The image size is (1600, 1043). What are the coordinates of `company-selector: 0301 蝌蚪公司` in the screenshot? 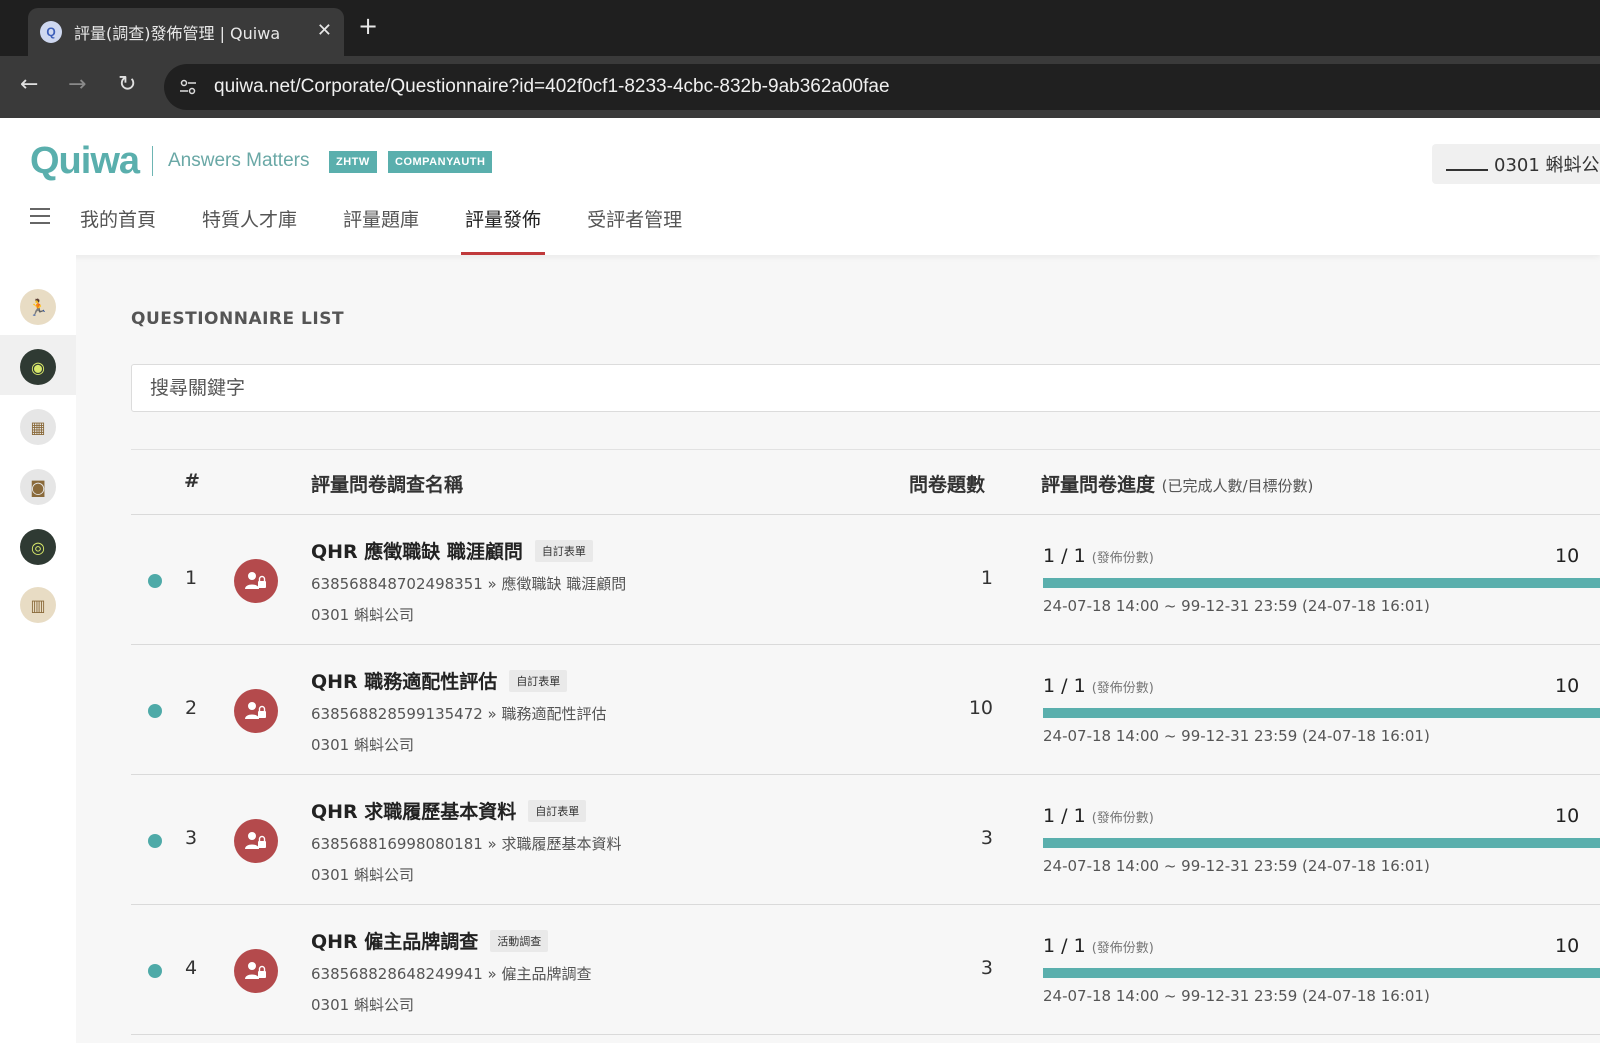 It's located at (1516, 164).